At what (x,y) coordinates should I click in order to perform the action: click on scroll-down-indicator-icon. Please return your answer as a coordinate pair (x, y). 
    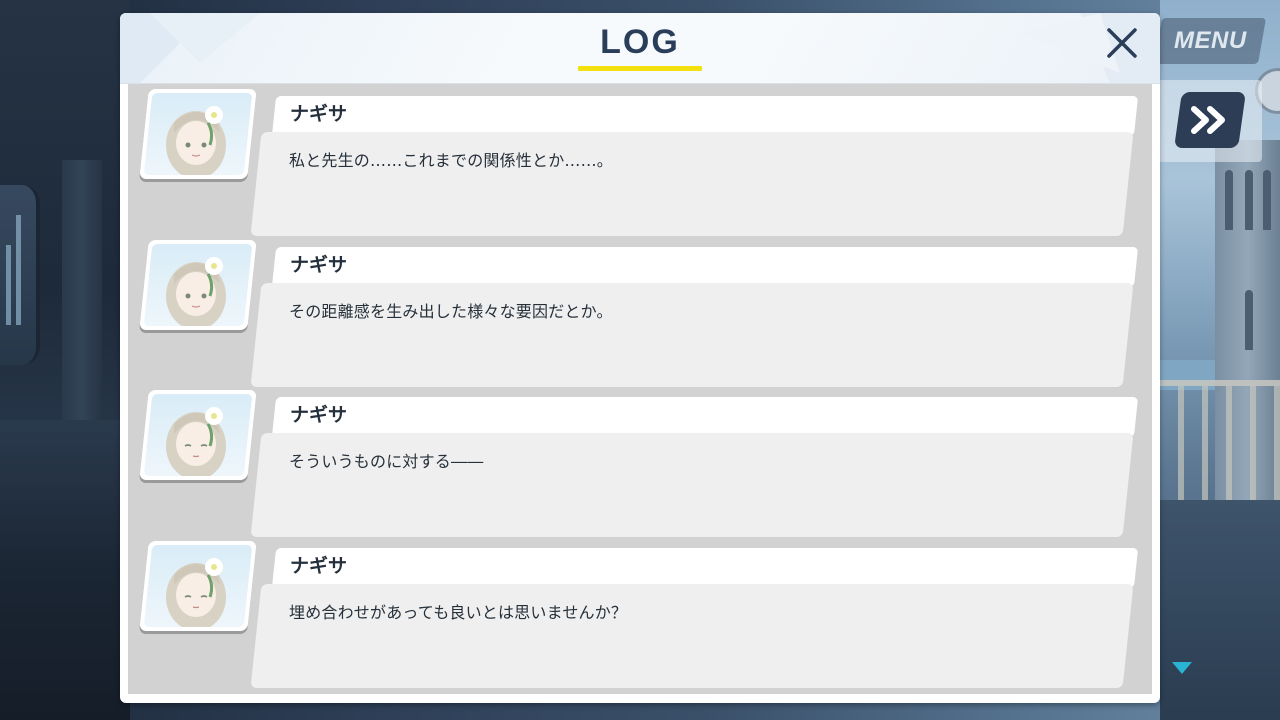
    Looking at the image, I should click on (1182, 668).